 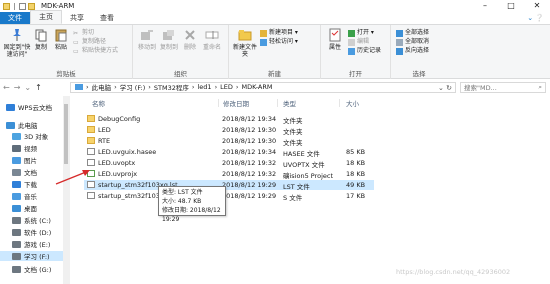 What do you see at coordinates (356, 185) in the screenshot?
I see `file-size: 49 KB` at bounding box center [356, 185].